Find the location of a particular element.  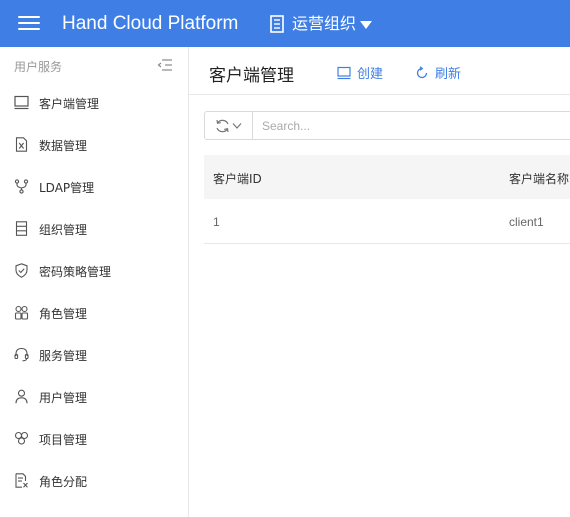

sidebar-header: 用户服务 is located at coordinates (94, 66).